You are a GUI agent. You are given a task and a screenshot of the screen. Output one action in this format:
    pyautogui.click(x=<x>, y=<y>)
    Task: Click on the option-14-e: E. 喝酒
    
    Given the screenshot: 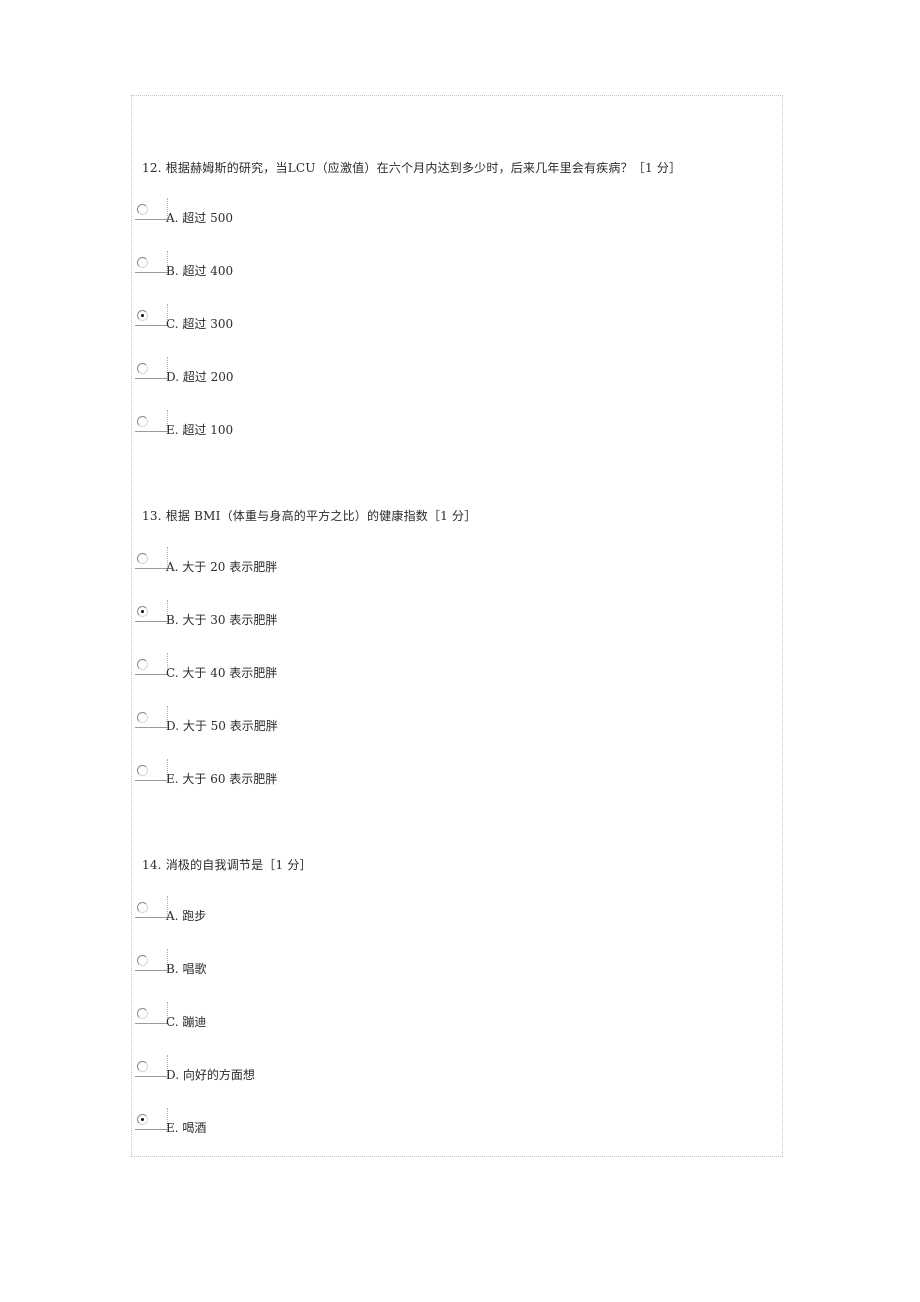 What is the action you would take?
    pyautogui.click(x=282, y=1131)
    